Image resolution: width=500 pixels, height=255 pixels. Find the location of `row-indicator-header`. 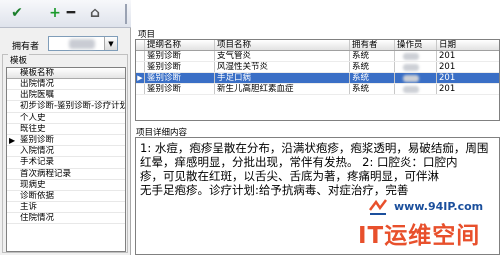

row-indicator-header is located at coordinates (140, 45).